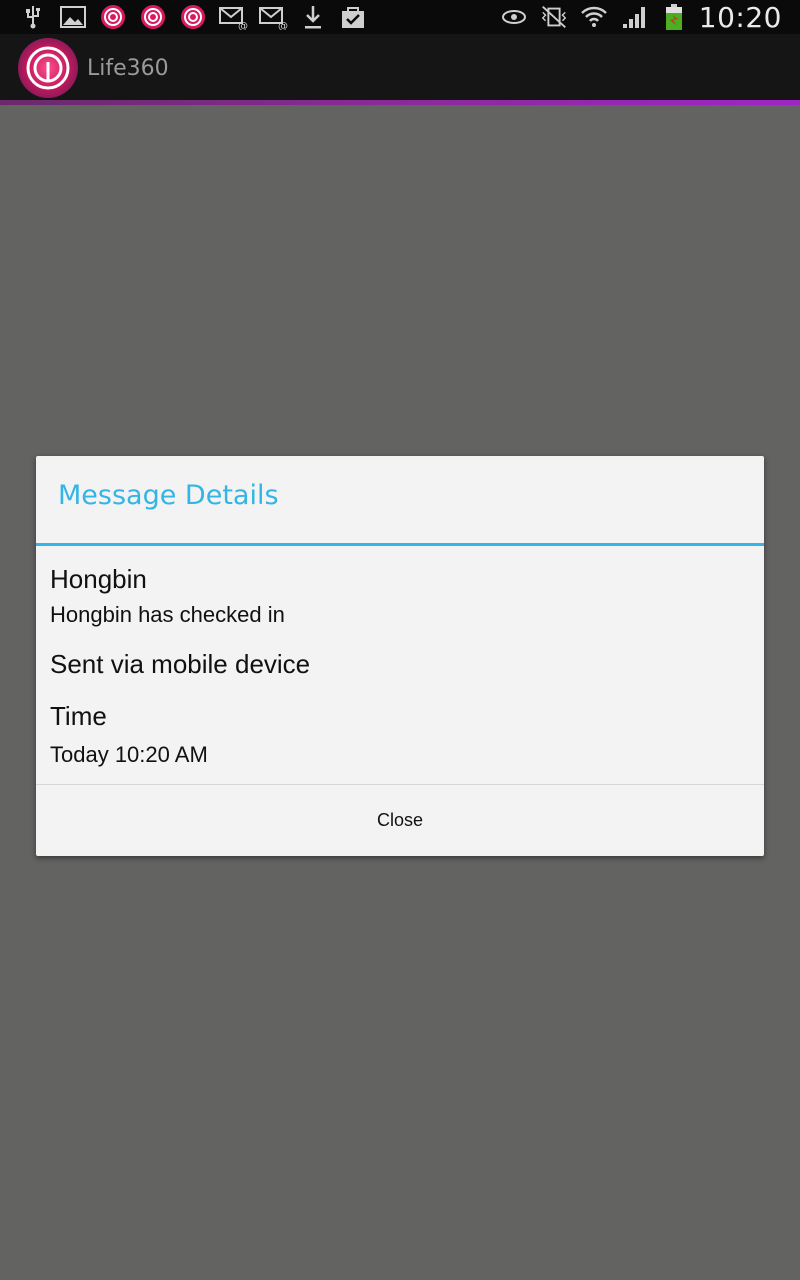 This screenshot has height=1280, width=800. I want to click on battery-charging-icon, so click(674, 17).